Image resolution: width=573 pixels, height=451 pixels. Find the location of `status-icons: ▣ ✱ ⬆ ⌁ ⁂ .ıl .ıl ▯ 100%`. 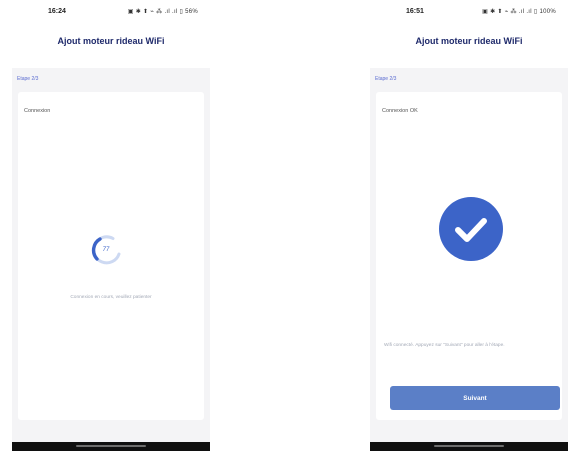

status-icons: ▣ ✱ ⬆ ⌁ ⁂ .ıl .ıl ▯ 100% is located at coordinates (519, 12).